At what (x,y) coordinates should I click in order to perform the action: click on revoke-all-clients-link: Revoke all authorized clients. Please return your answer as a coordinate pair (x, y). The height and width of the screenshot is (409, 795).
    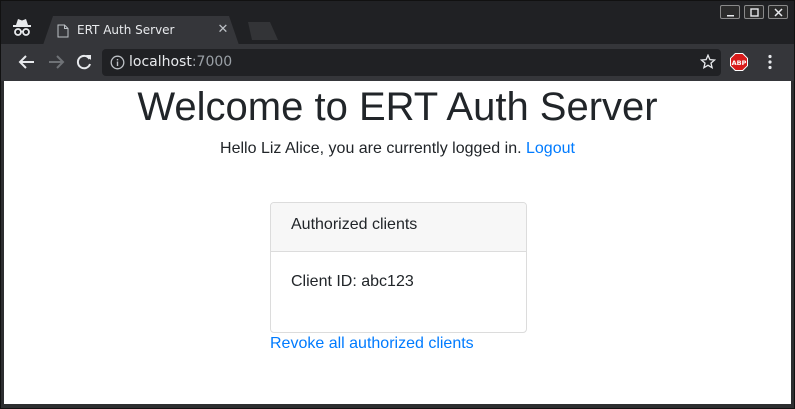
    Looking at the image, I should click on (372, 344).